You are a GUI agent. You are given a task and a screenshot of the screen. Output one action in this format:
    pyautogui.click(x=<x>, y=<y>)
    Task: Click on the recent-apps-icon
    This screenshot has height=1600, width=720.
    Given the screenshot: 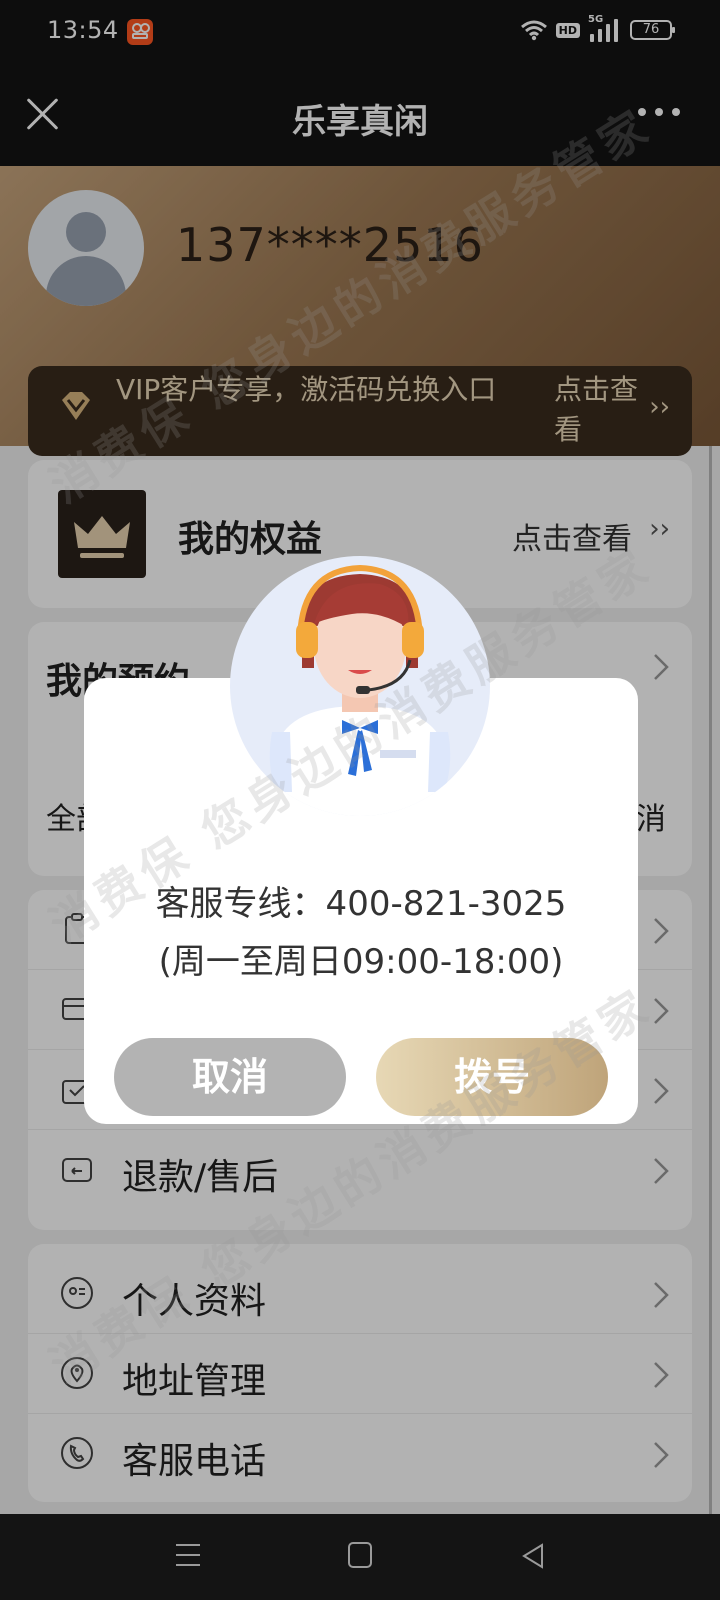 What is the action you would take?
    pyautogui.click(x=188, y=1555)
    